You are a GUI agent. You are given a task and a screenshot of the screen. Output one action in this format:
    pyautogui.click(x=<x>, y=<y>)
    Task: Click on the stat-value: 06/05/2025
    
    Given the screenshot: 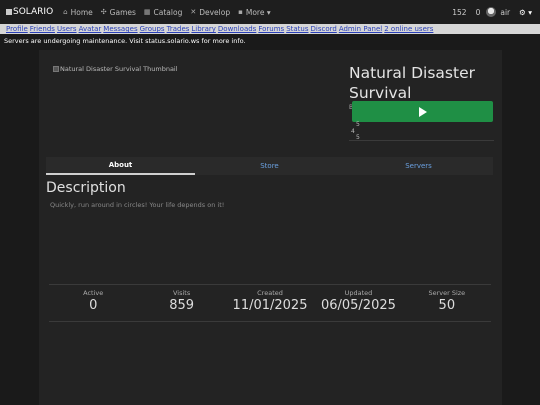 What is the action you would take?
    pyautogui.click(x=358, y=305)
    